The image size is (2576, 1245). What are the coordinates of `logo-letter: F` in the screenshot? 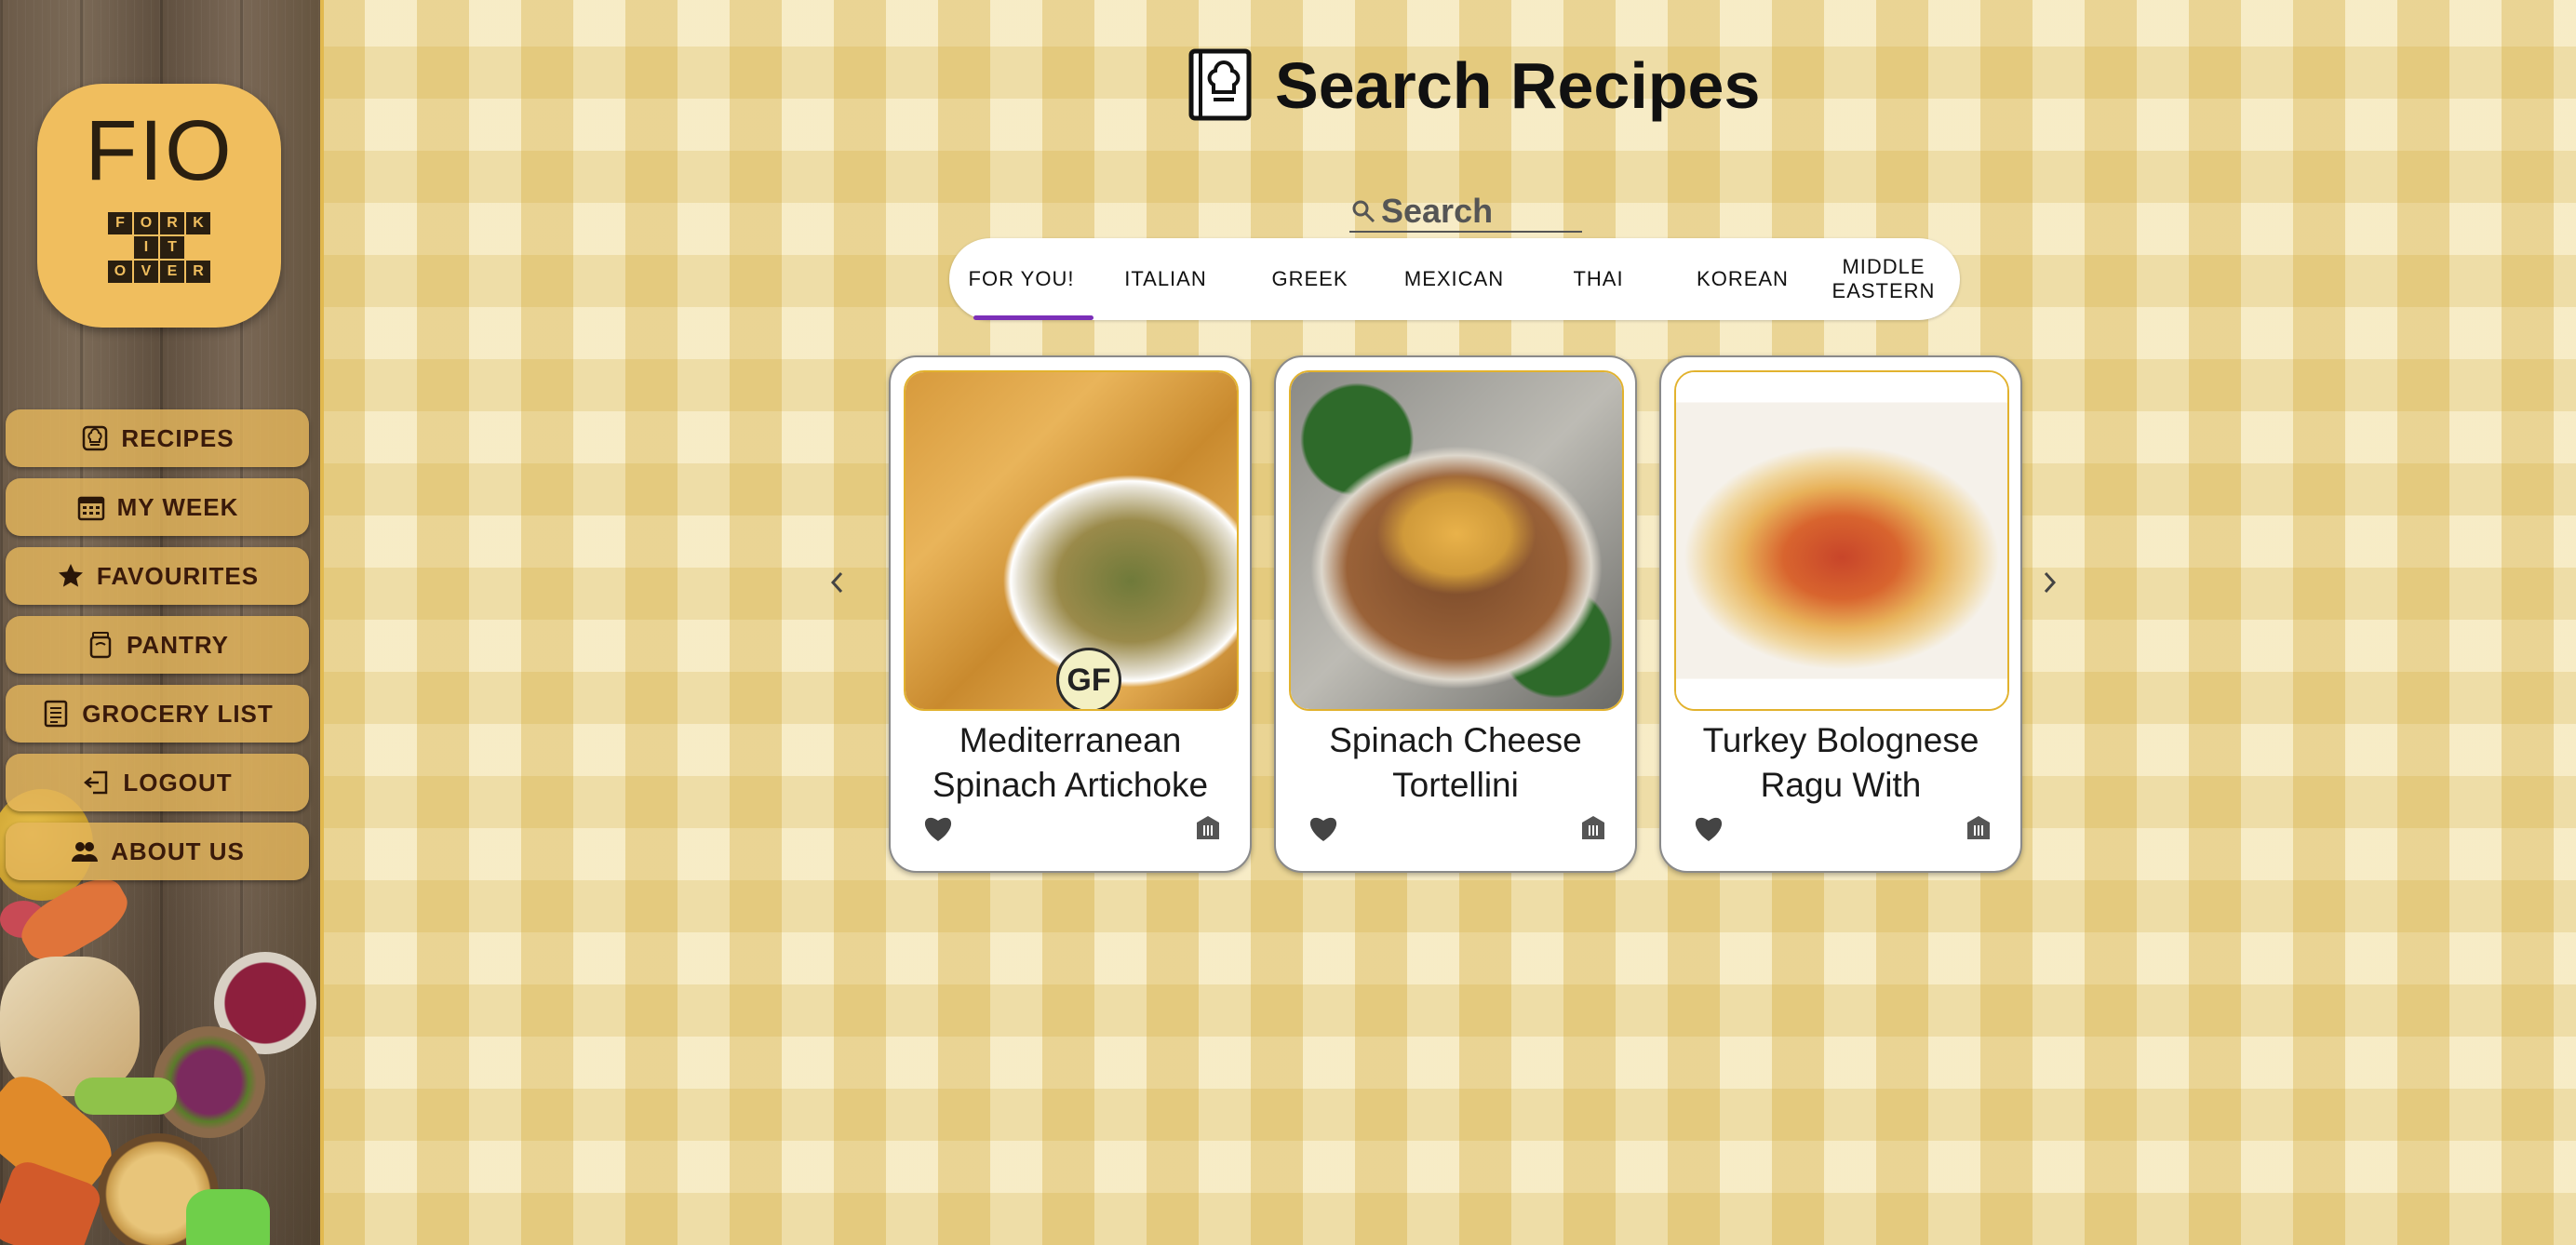 It's located at (120, 223).